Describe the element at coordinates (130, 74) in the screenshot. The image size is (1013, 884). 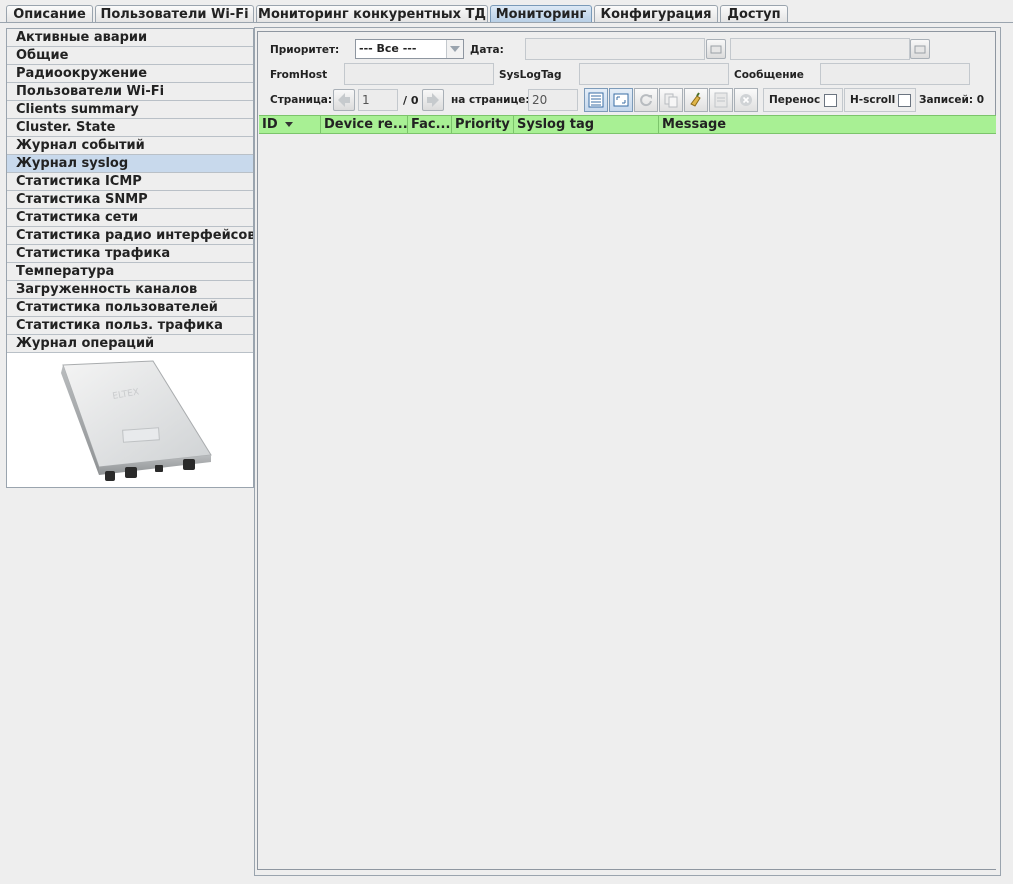
I see `menu-item-radio-environment: Радиоокружение` at that location.